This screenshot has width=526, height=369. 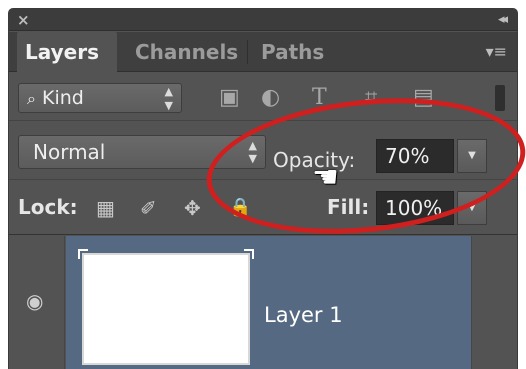 I want to click on panel-tabs: Layers Channels Paths ▾≡, so click(x=263, y=52).